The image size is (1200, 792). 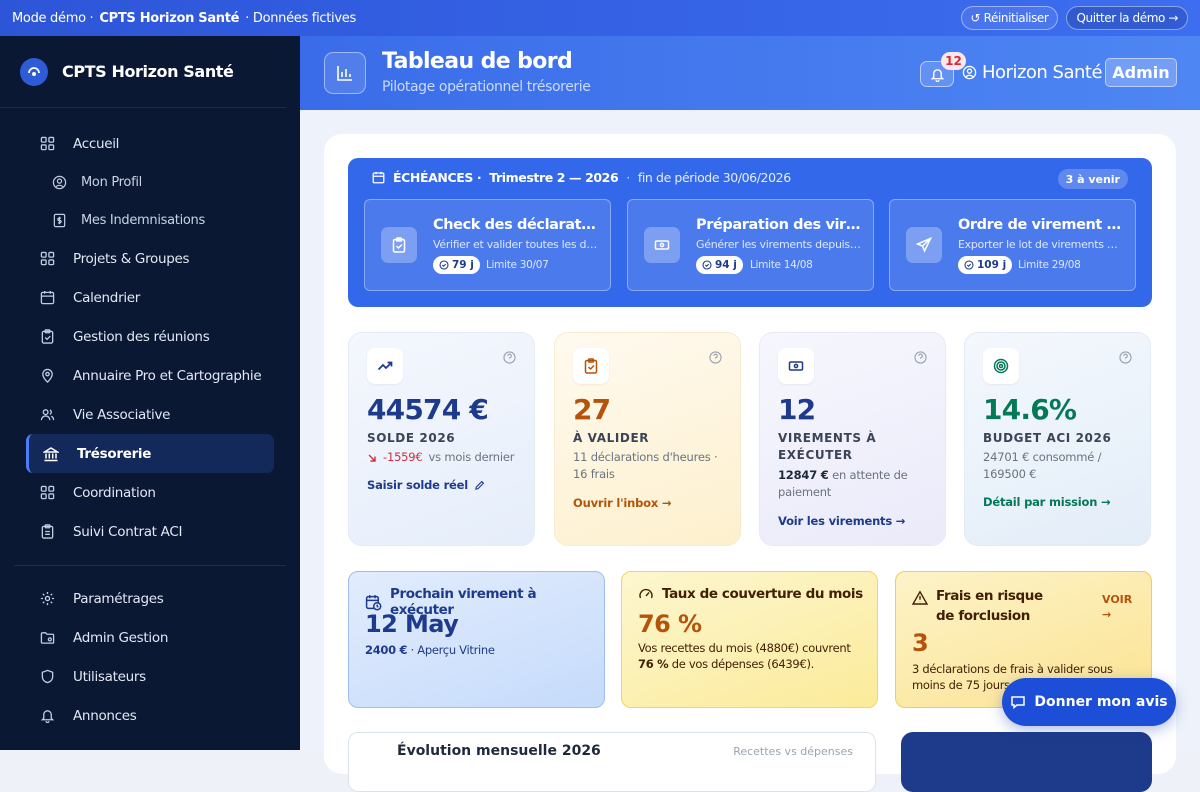 What do you see at coordinates (47, 598) in the screenshot?
I see `gear-icon` at bounding box center [47, 598].